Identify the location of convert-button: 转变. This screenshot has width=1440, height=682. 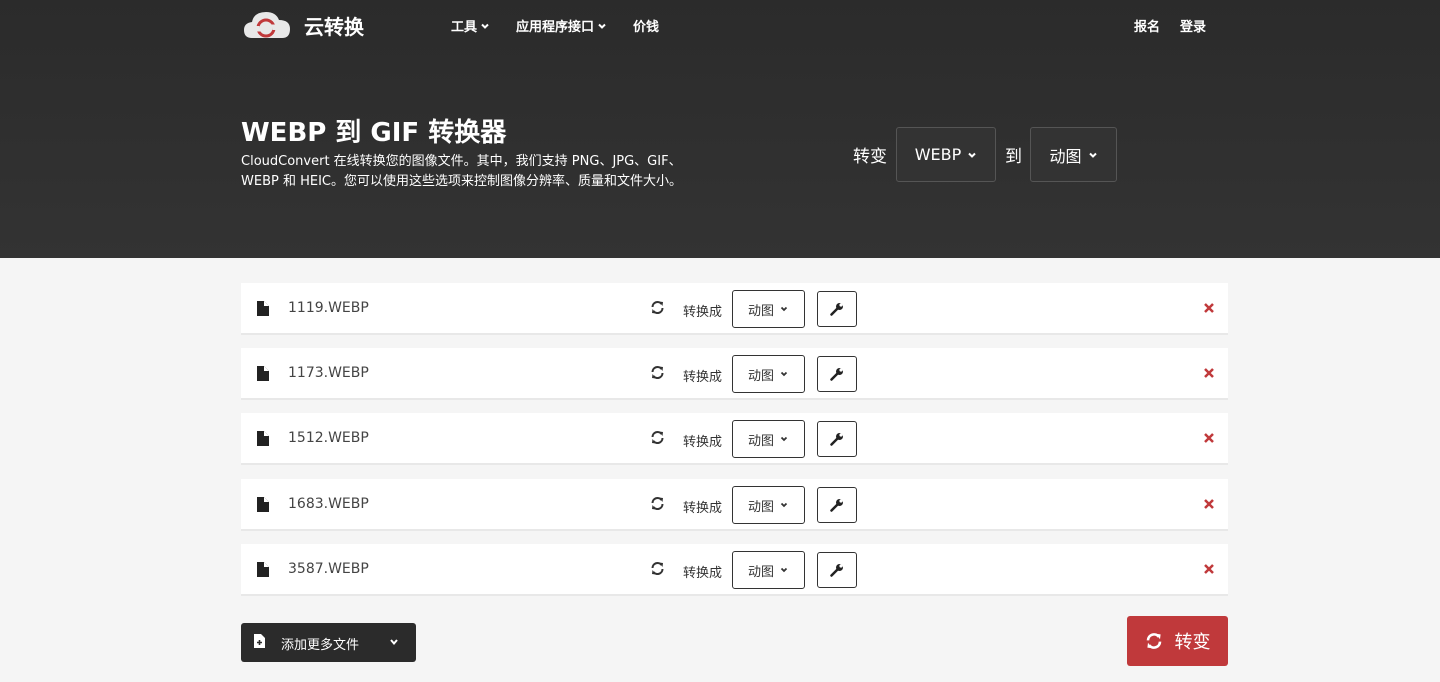
(1177, 641).